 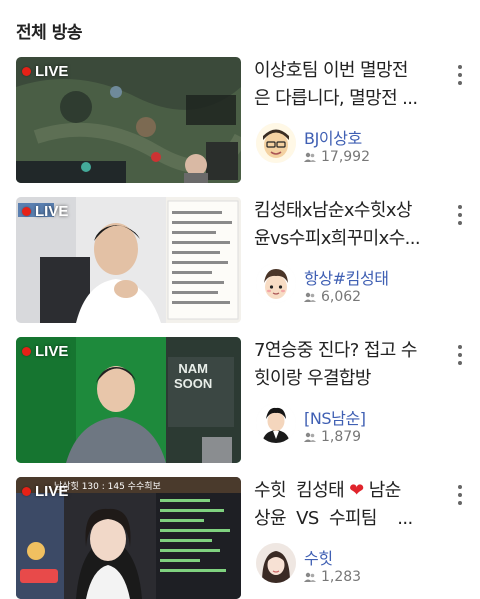 I want to click on broadcast-title: 7연승중 진다? 접고 수 힛이랑 우결합방, so click(x=349, y=365).